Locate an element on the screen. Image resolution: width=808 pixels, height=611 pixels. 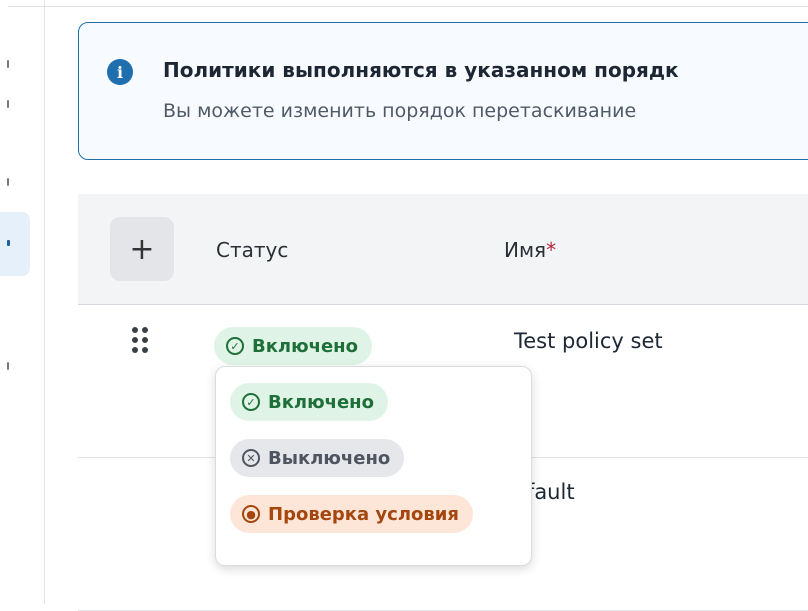
policy-name: Test policy set is located at coordinates (588, 341).